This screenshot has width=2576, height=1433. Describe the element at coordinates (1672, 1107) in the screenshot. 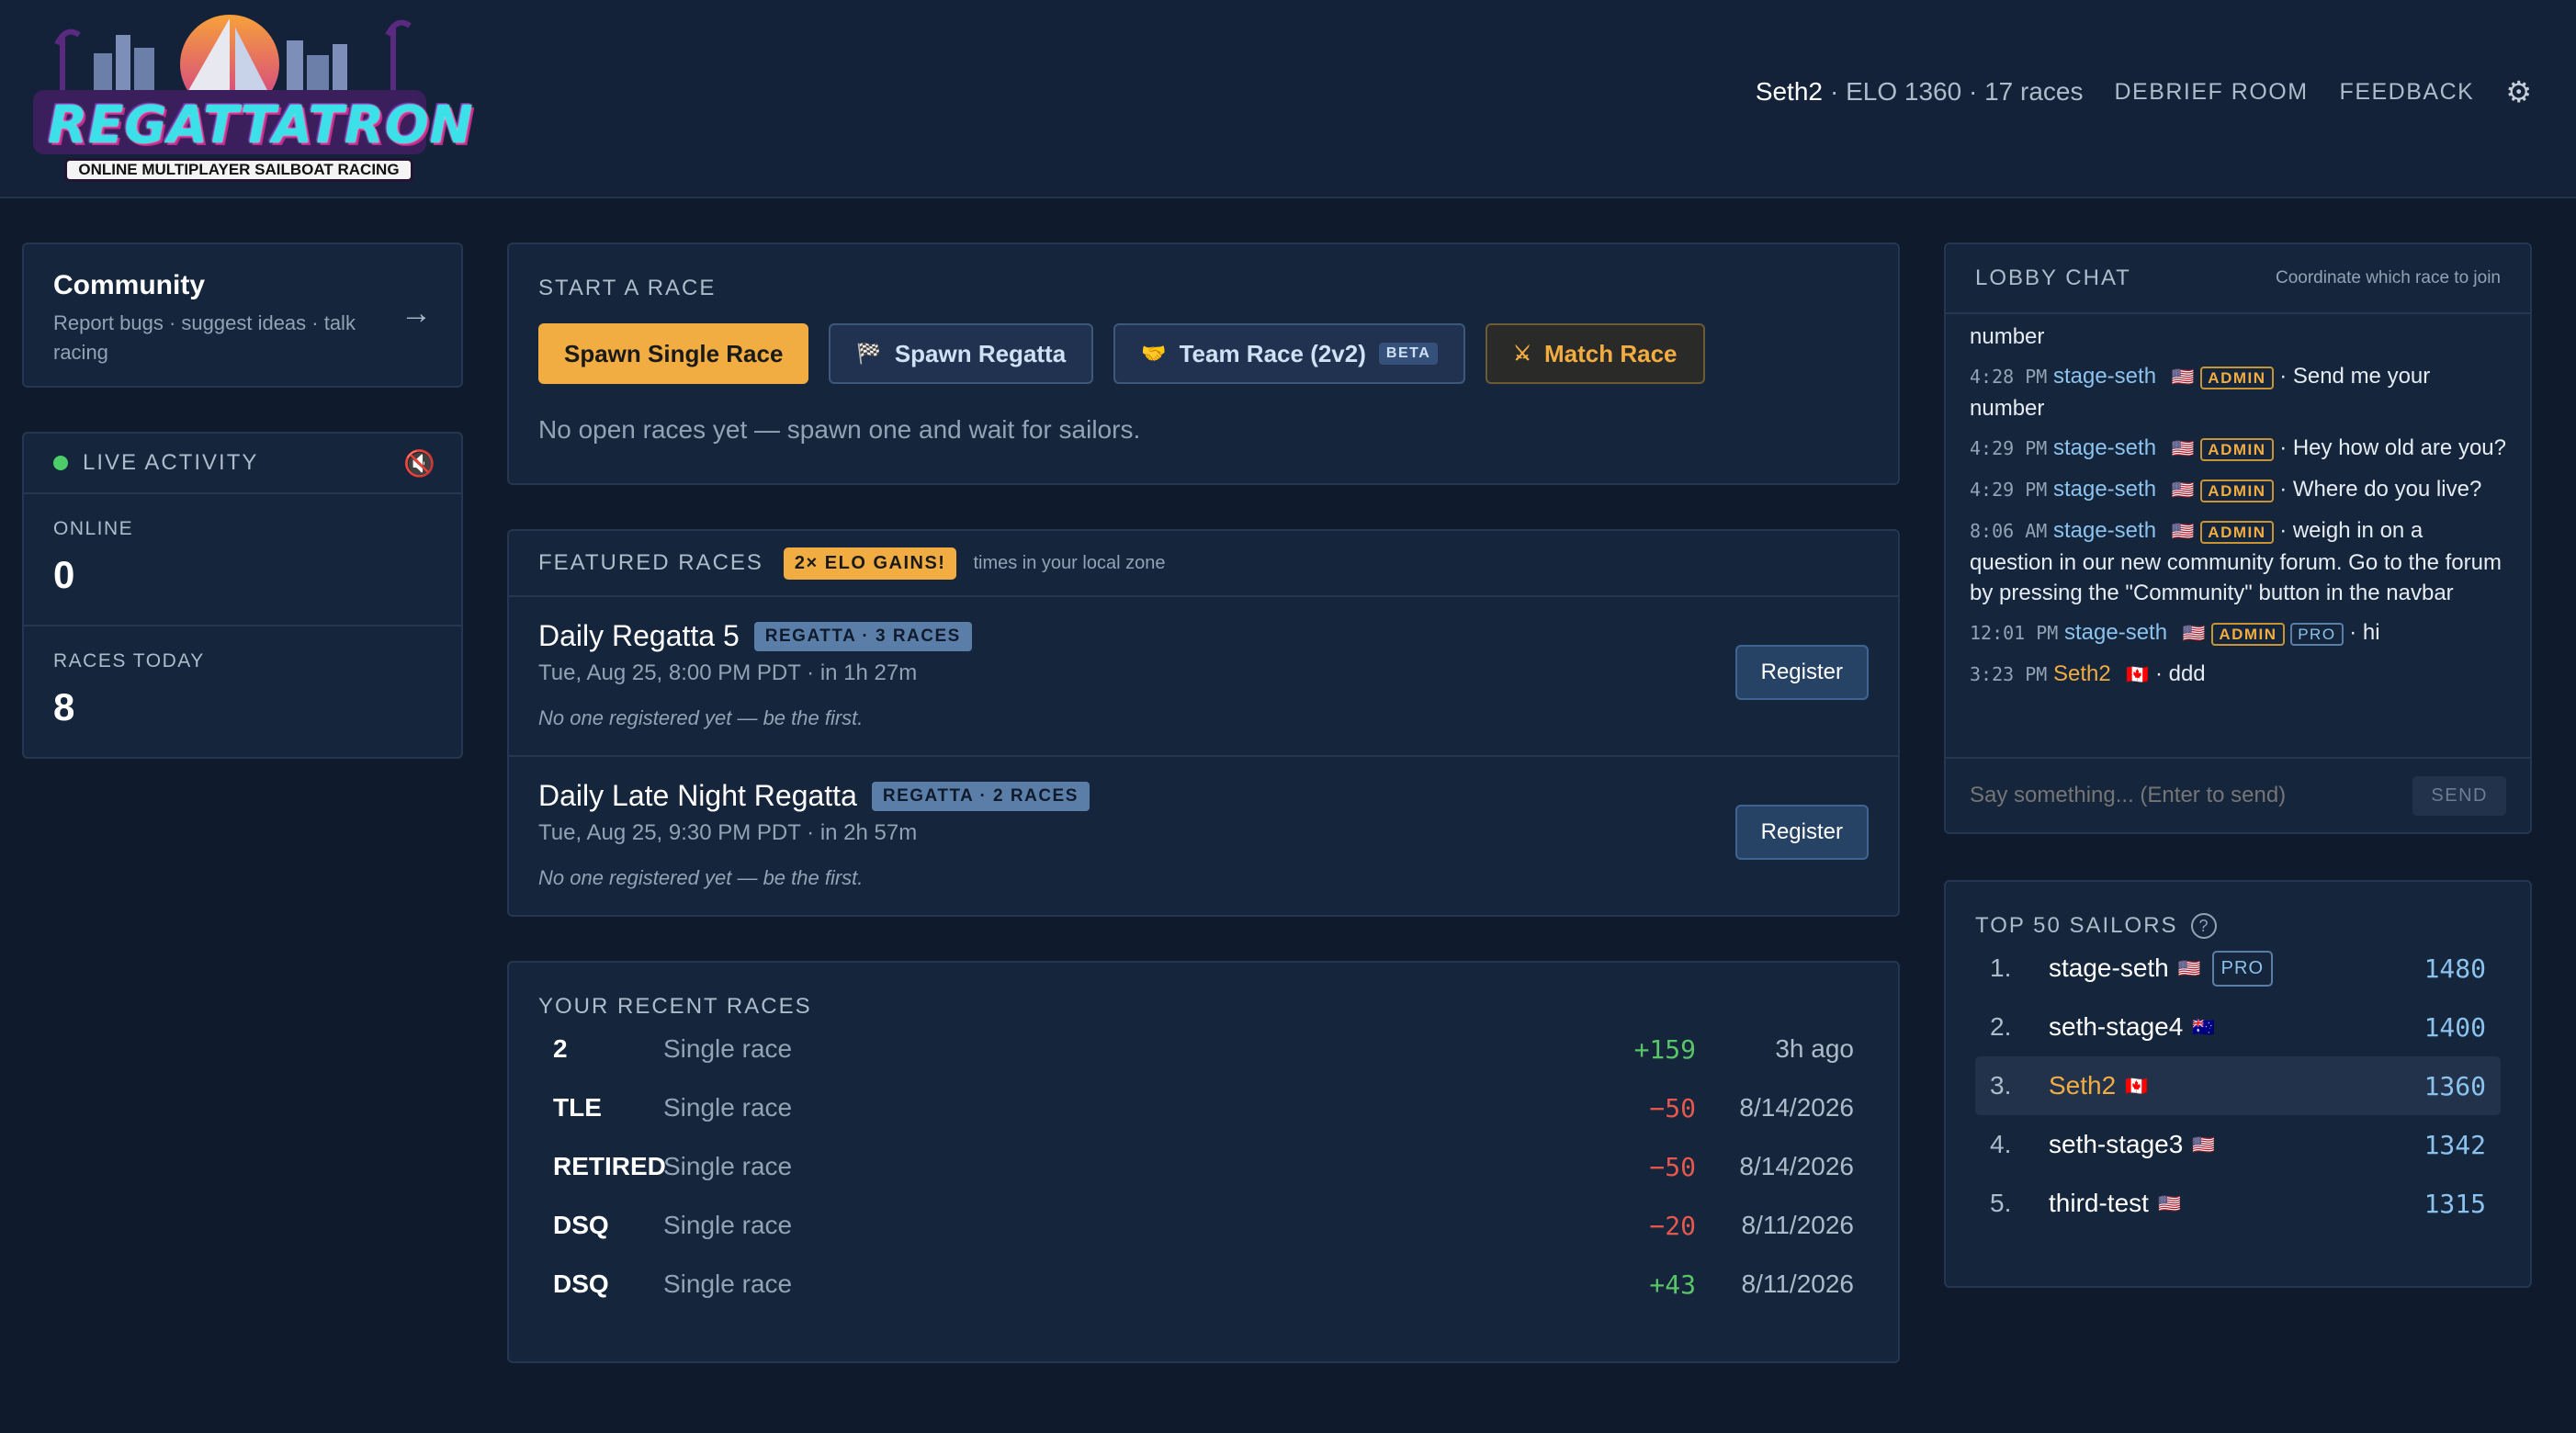

I see `elo-delta: −50` at that location.